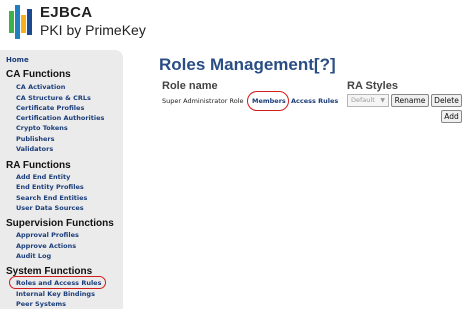  What do you see at coordinates (55, 294) in the screenshot?
I see `sidebar-item-internal-key-bindings: Internal Key Bindings` at bounding box center [55, 294].